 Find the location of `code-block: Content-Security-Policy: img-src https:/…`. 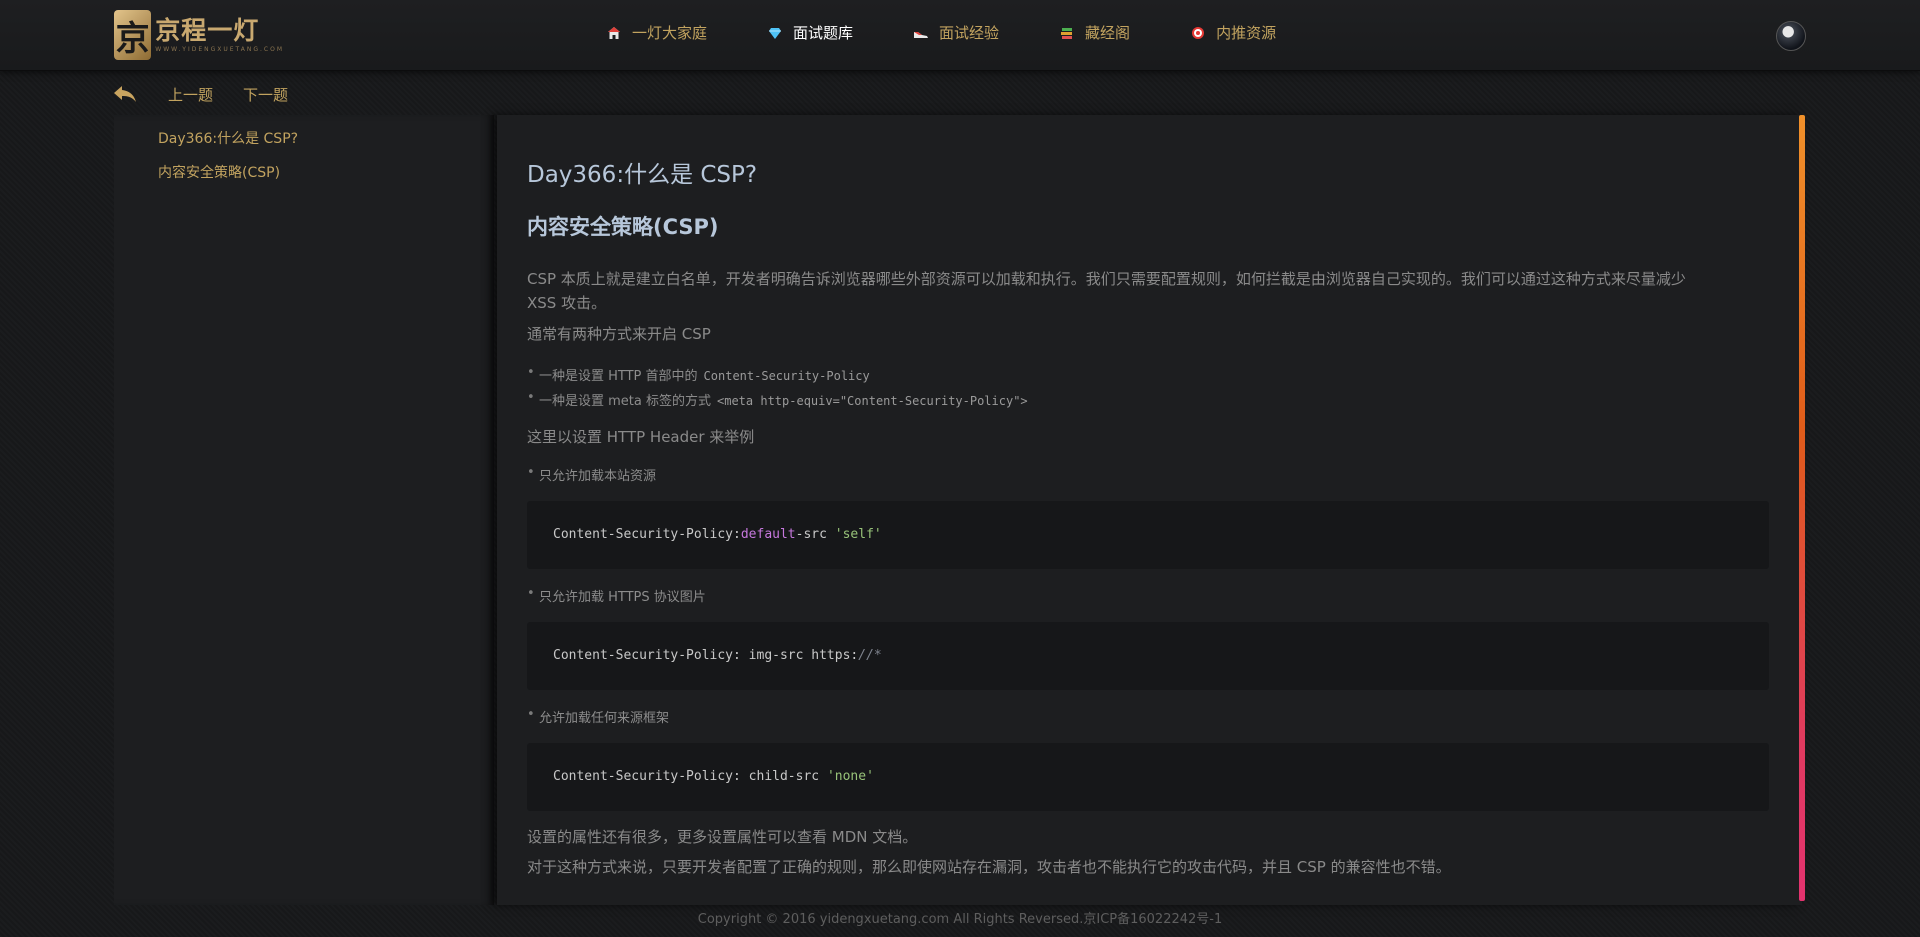

code-block: Content-Security-Policy: img-src https:/… is located at coordinates (1148, 656).